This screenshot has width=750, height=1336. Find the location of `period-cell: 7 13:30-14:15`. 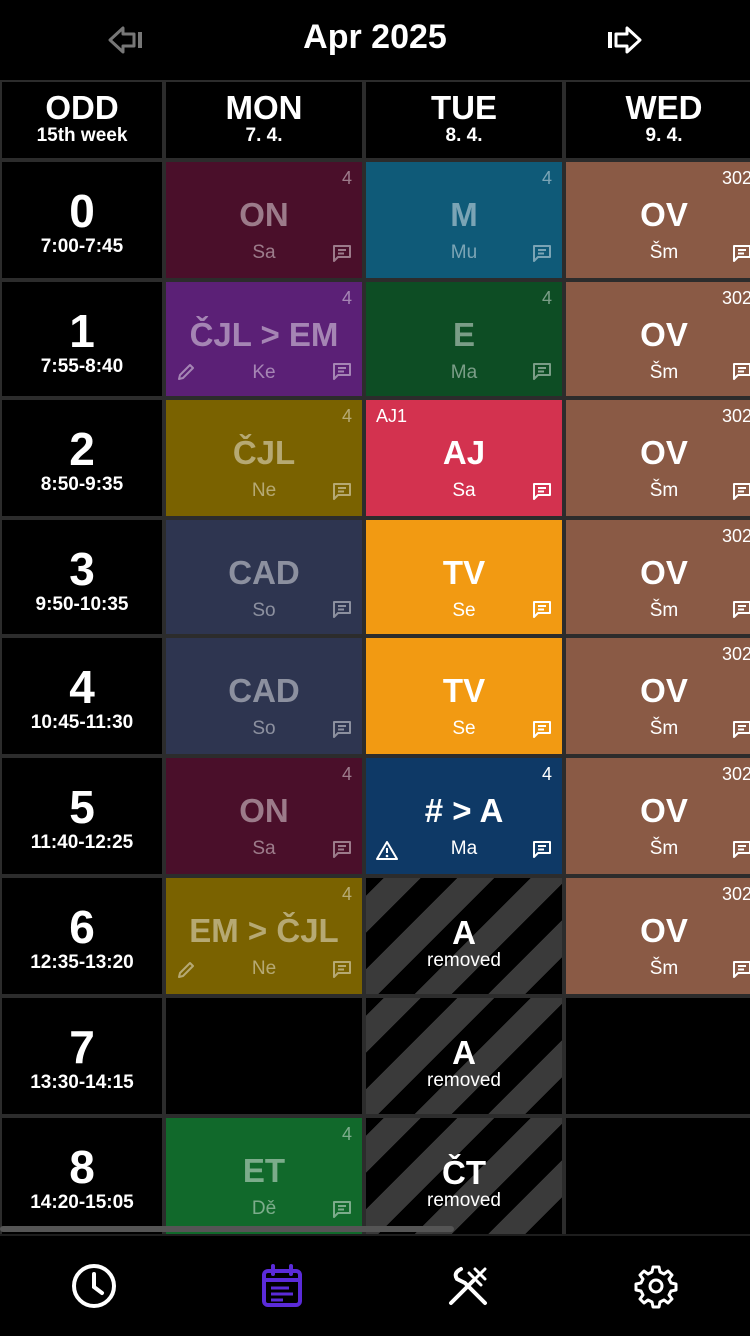

period-cell: 7 13:30-14:15 is located at coordinates (82, 1056).